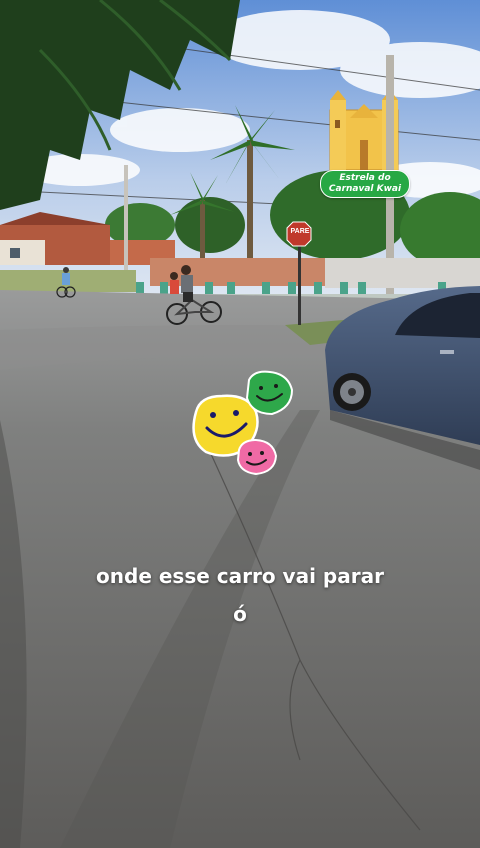 The height and width of the screenshot is (848, 480). I want to click on badge-line-2: Carnaval Kwai, so click(365, 189).